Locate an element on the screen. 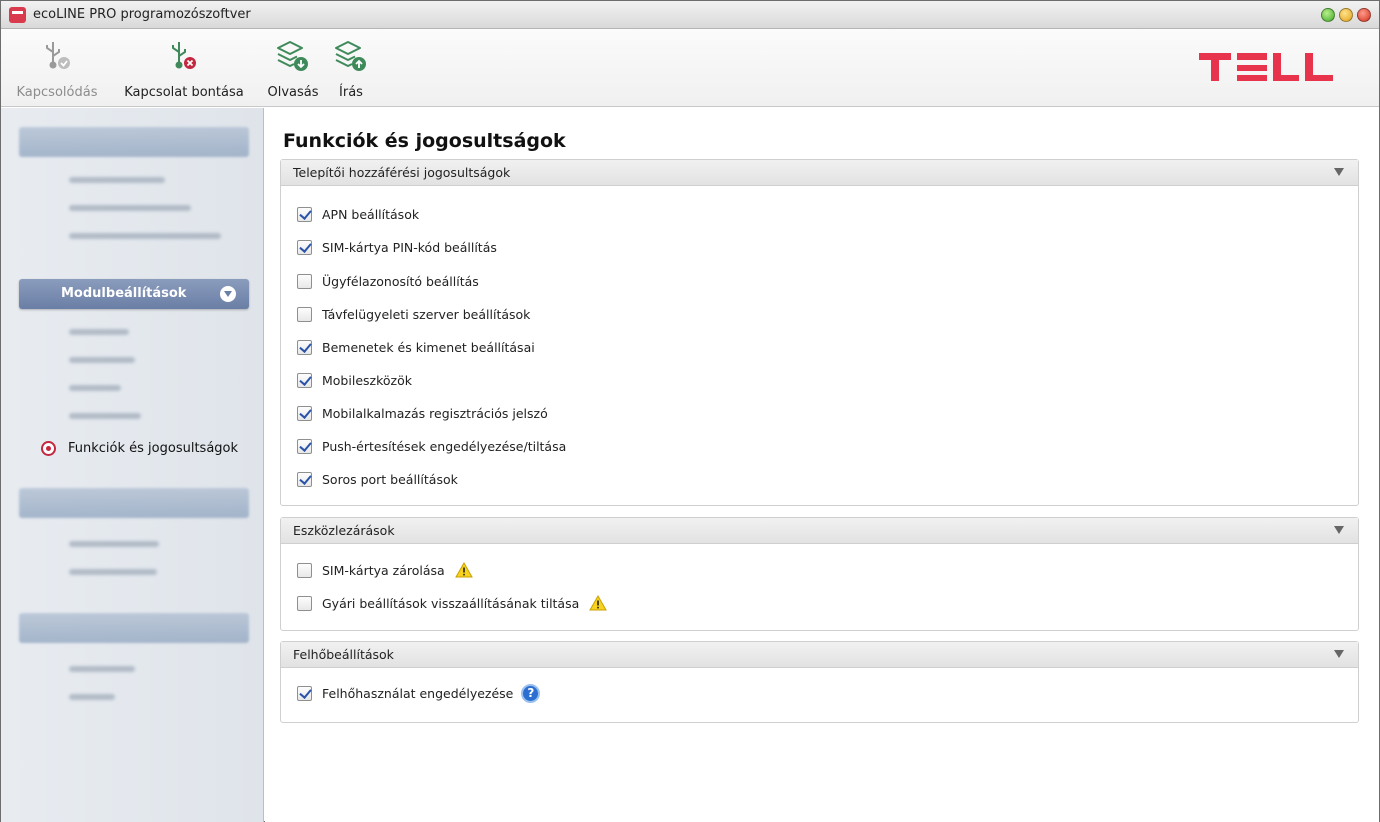 The height and width of the screenshot is (822, 1380). tell-logo is located at coordinates (1266, 67).